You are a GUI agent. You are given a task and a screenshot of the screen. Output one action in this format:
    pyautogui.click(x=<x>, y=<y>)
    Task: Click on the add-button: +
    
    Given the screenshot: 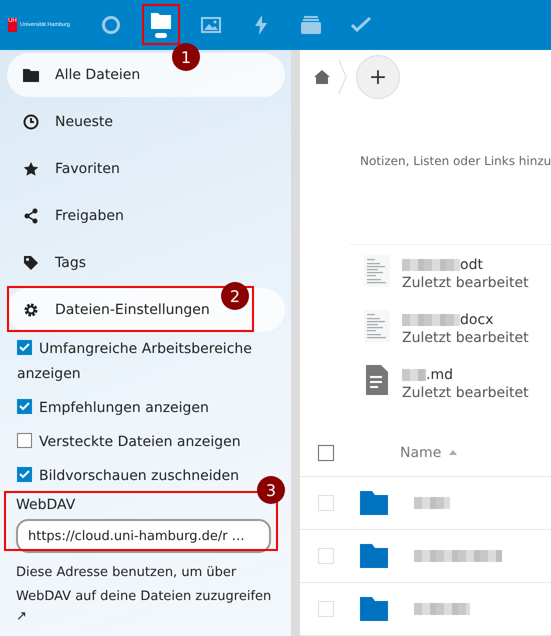 What is the action you would take?
    pyautogui.click(x=378, y=77)
    